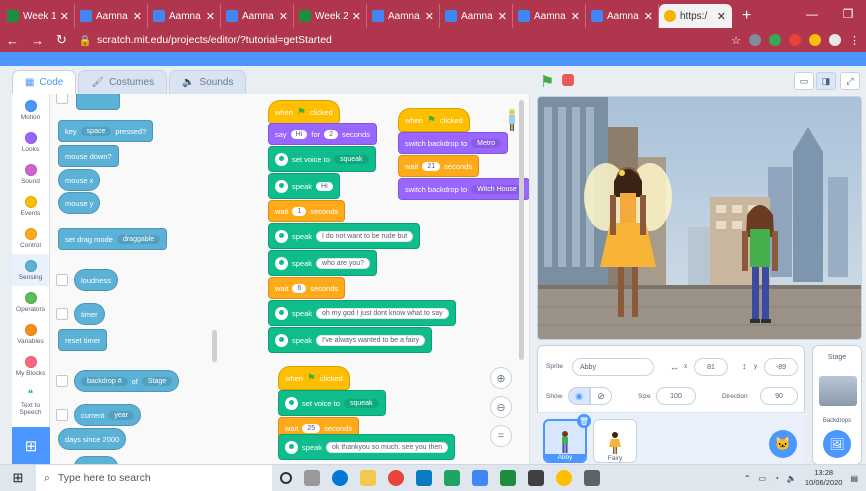 This screenshot has height=491, width=866. I want to click on large-stage-button: ◨, so click(826, 81).